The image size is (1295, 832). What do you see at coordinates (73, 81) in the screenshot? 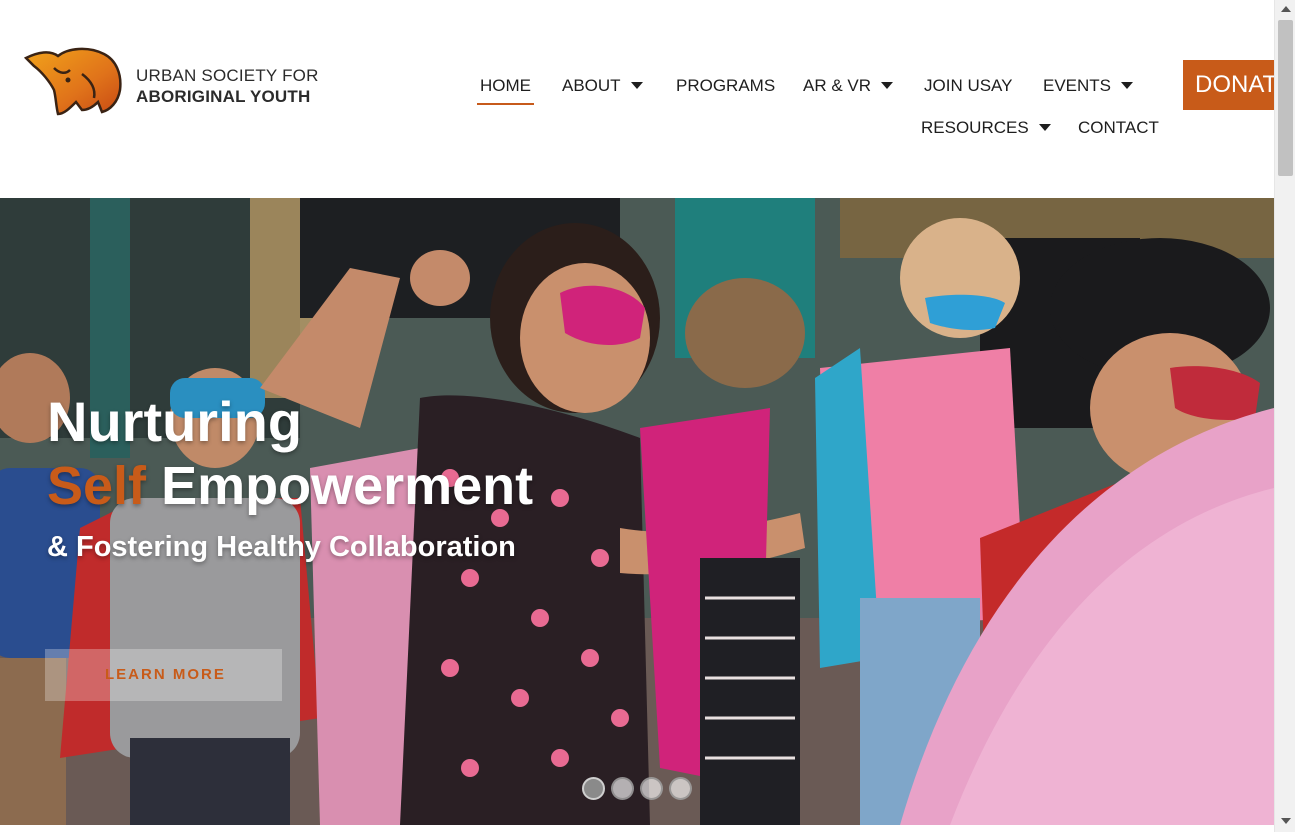
I see `bison-icon` at bounding box center [73, 81].